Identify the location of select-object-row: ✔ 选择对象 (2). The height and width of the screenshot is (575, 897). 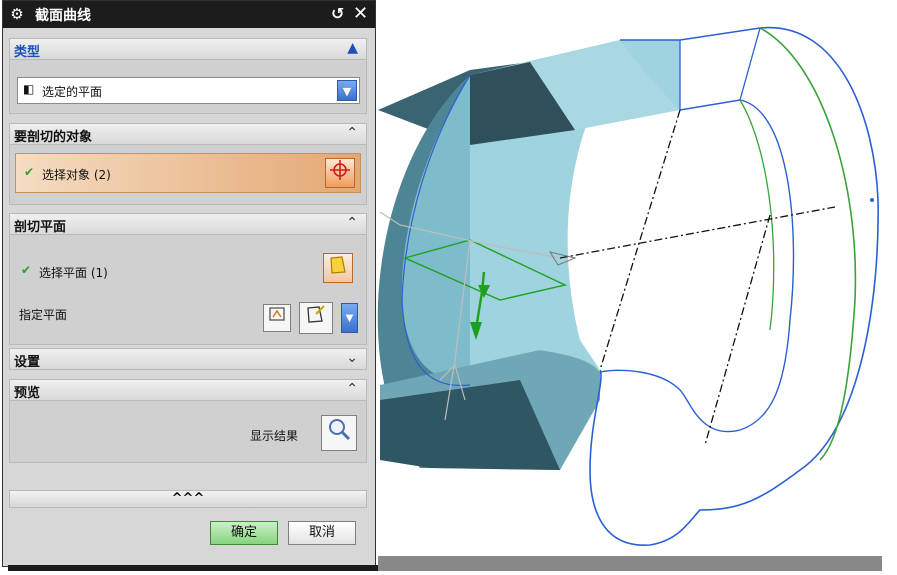
(188, 173).